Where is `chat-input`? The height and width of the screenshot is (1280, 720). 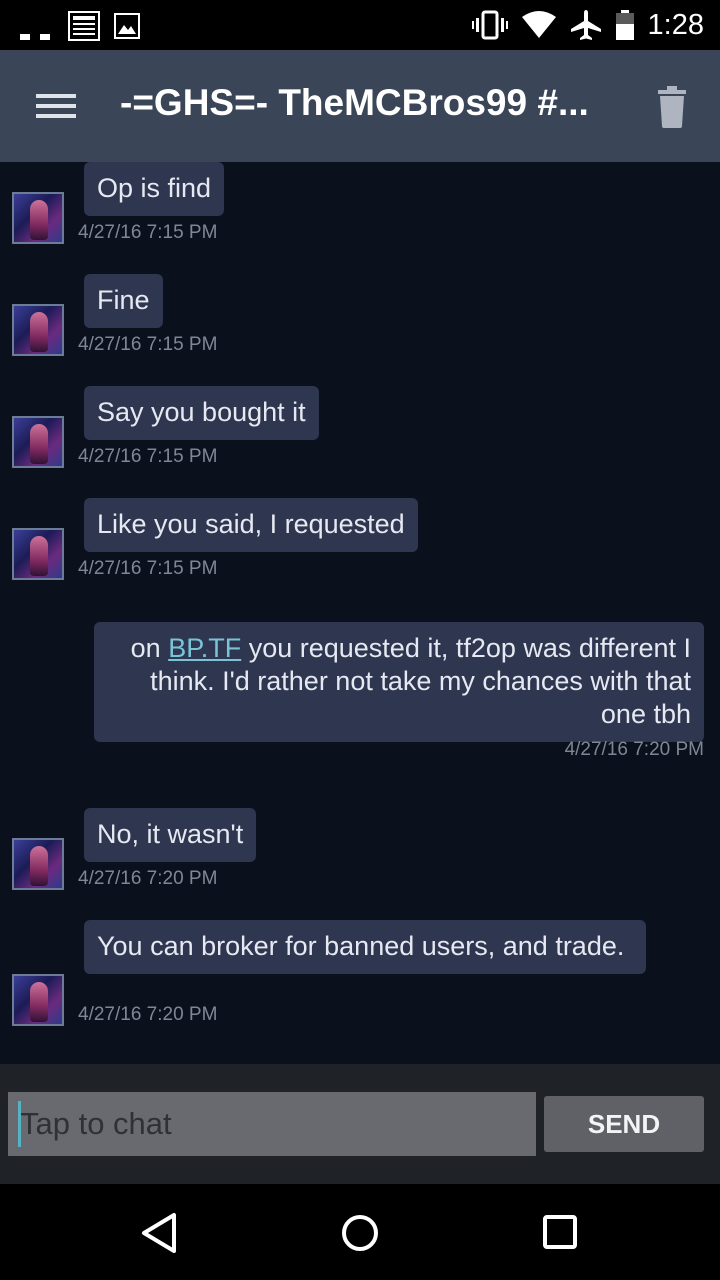
chat-input is located at coordinates (272, 1124).